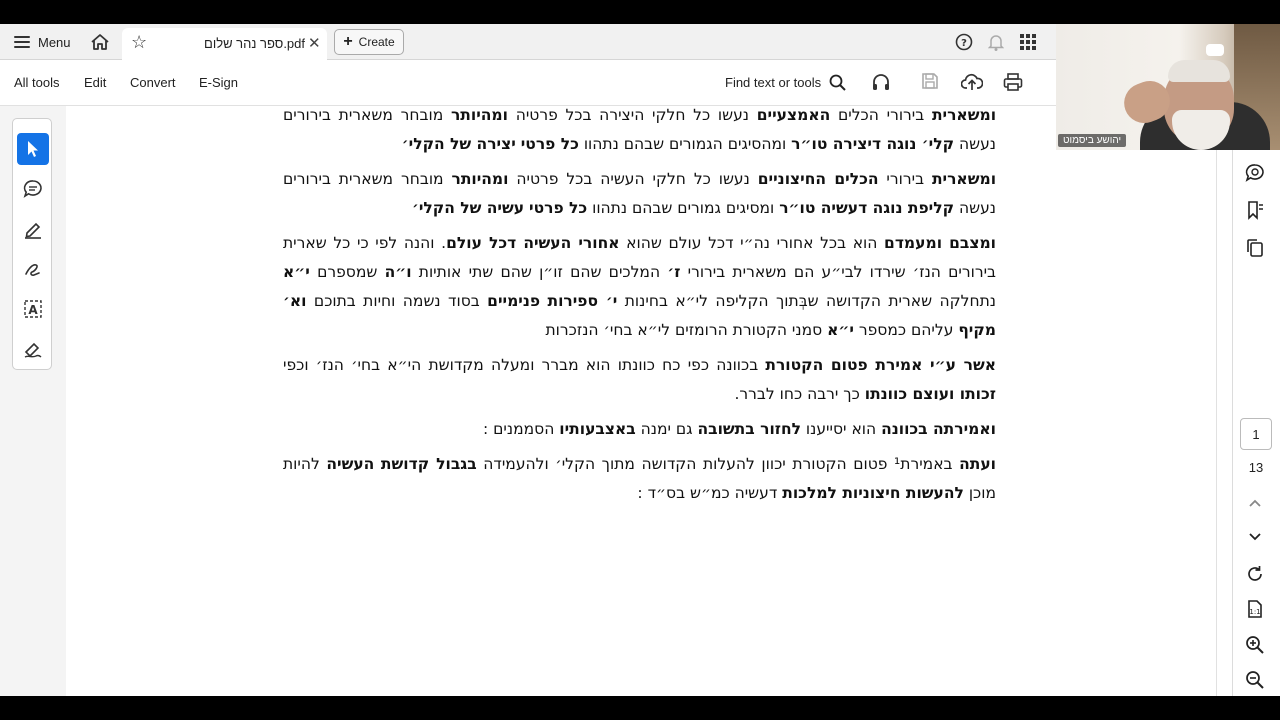 The height and width of the screenshot is (720, 1280). Describe the element at coordinates (972, 84) in the screenshot. I see `cloud-upload-icon` at that location.